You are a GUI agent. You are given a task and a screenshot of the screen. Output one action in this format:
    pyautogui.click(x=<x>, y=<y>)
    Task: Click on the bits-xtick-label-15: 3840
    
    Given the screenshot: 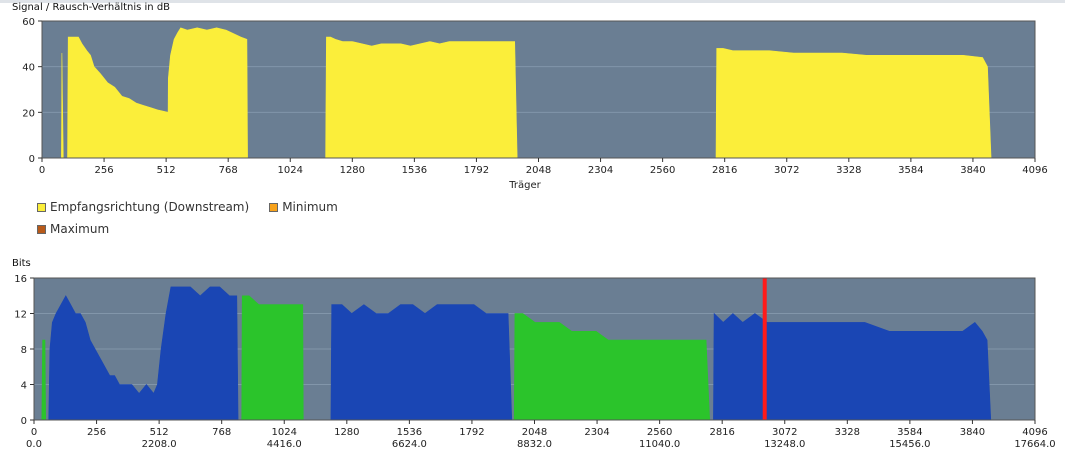 What is the action you would take?
    pyautogui.click(x=972, y=432)
    